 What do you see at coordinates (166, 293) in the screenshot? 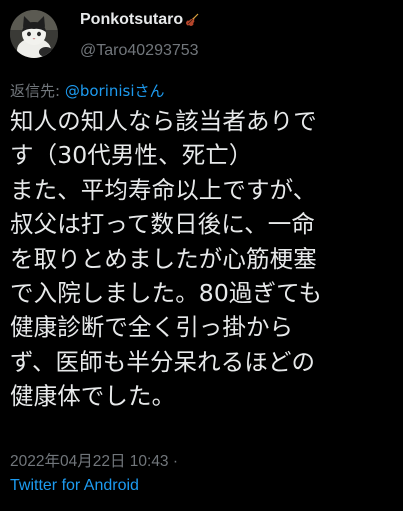
I see `tweet-body-line: で入院しました。80過ぎても` at bounding box center [166, 293].